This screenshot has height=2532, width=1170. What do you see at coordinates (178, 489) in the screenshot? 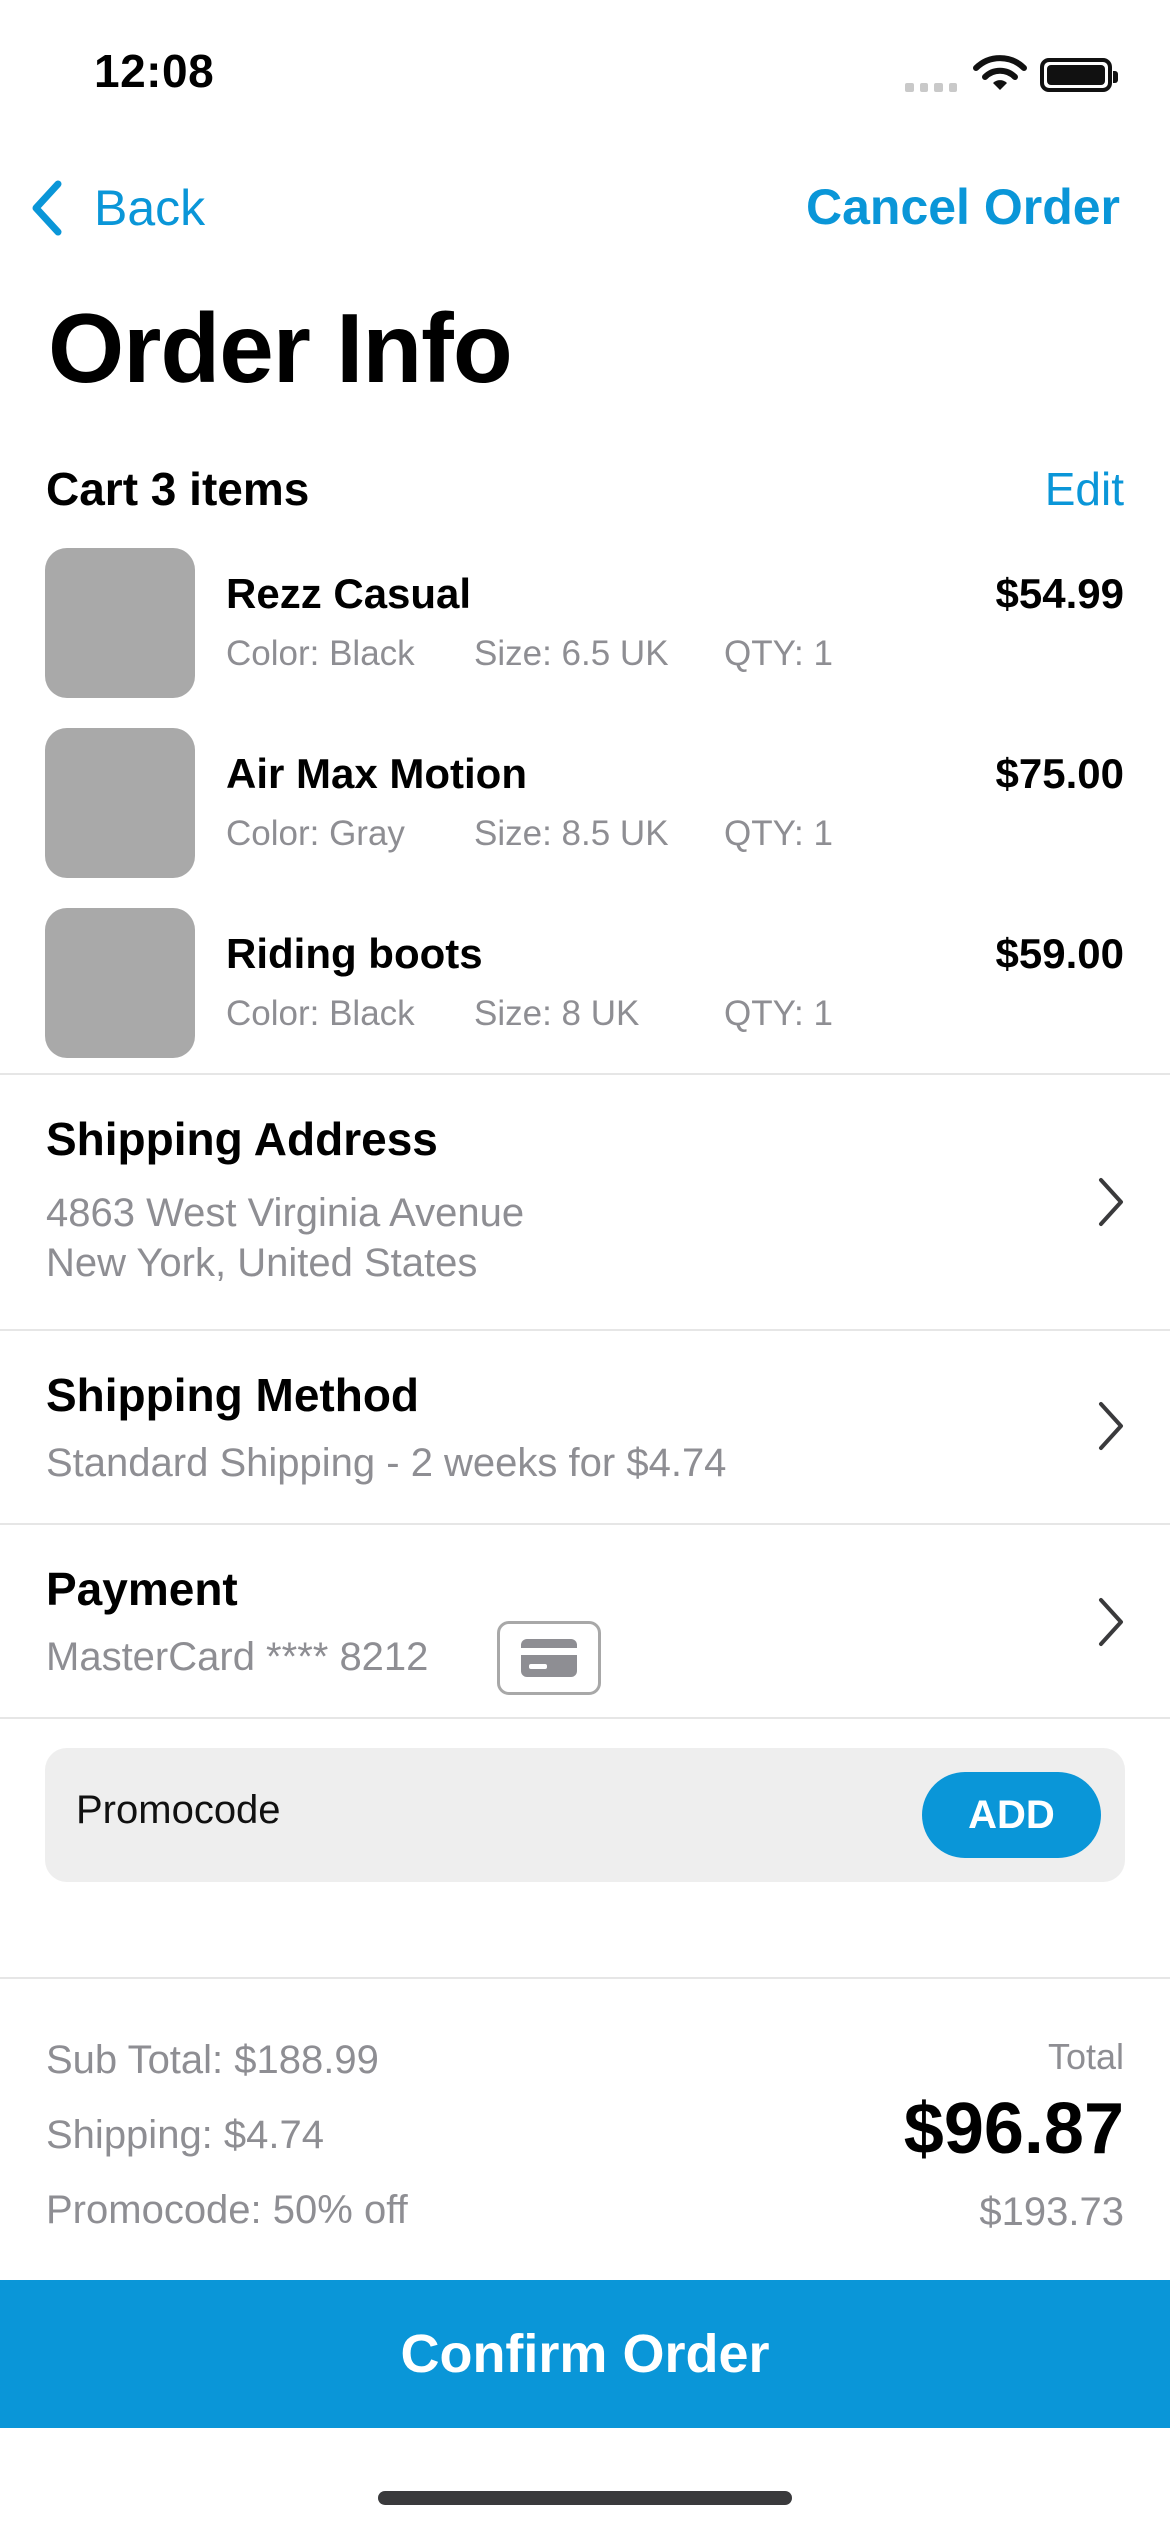
I see `cart-title: Cart 3 items` at bounding box center [178, 489].